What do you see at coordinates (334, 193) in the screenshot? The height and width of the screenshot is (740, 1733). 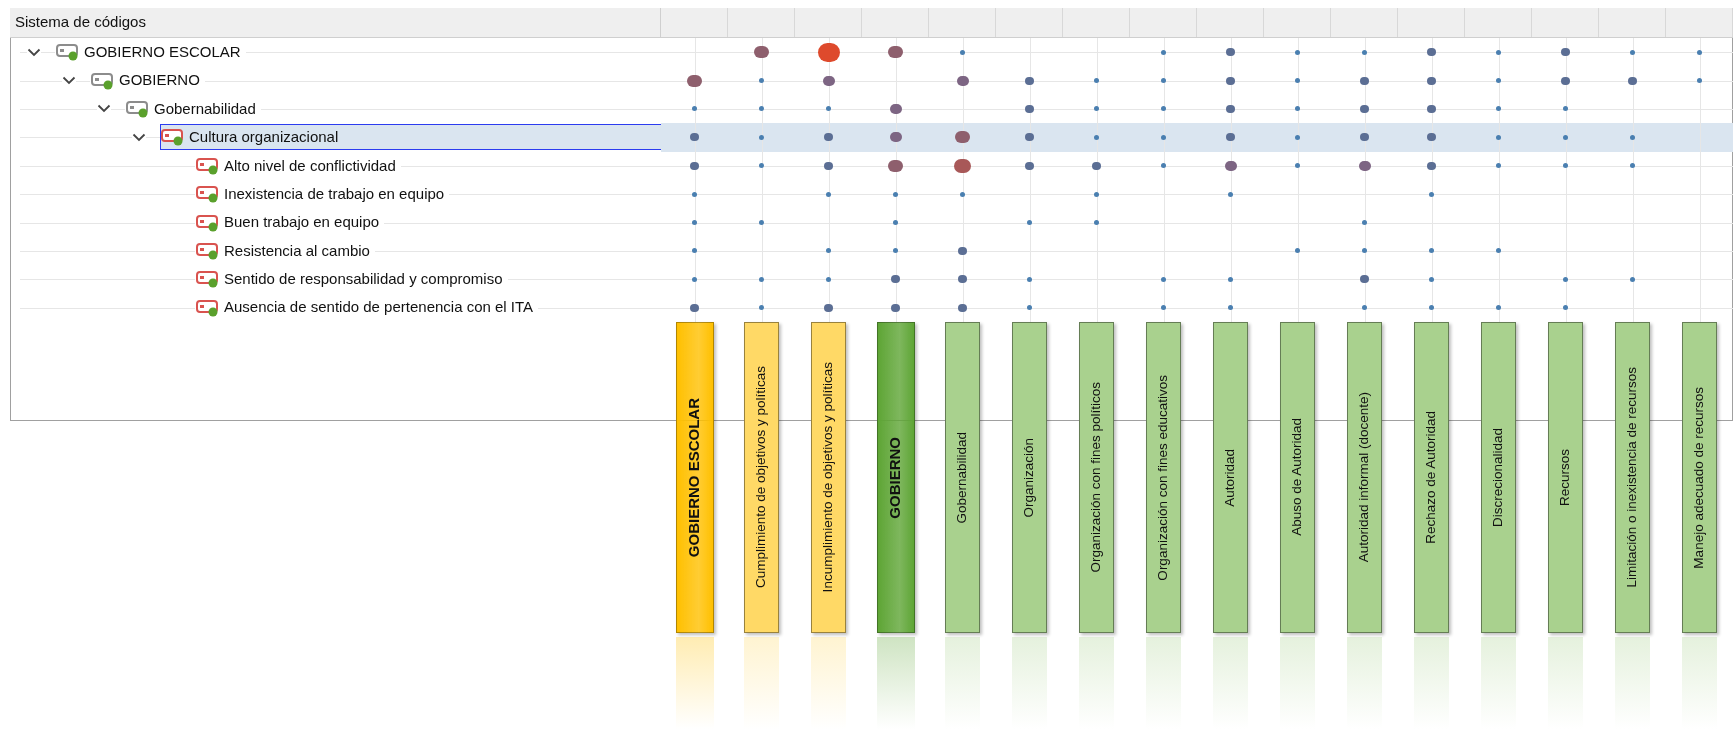 I see `code-label: Inexistencia de trabajo en equipo` at bounding box center [334, 193].